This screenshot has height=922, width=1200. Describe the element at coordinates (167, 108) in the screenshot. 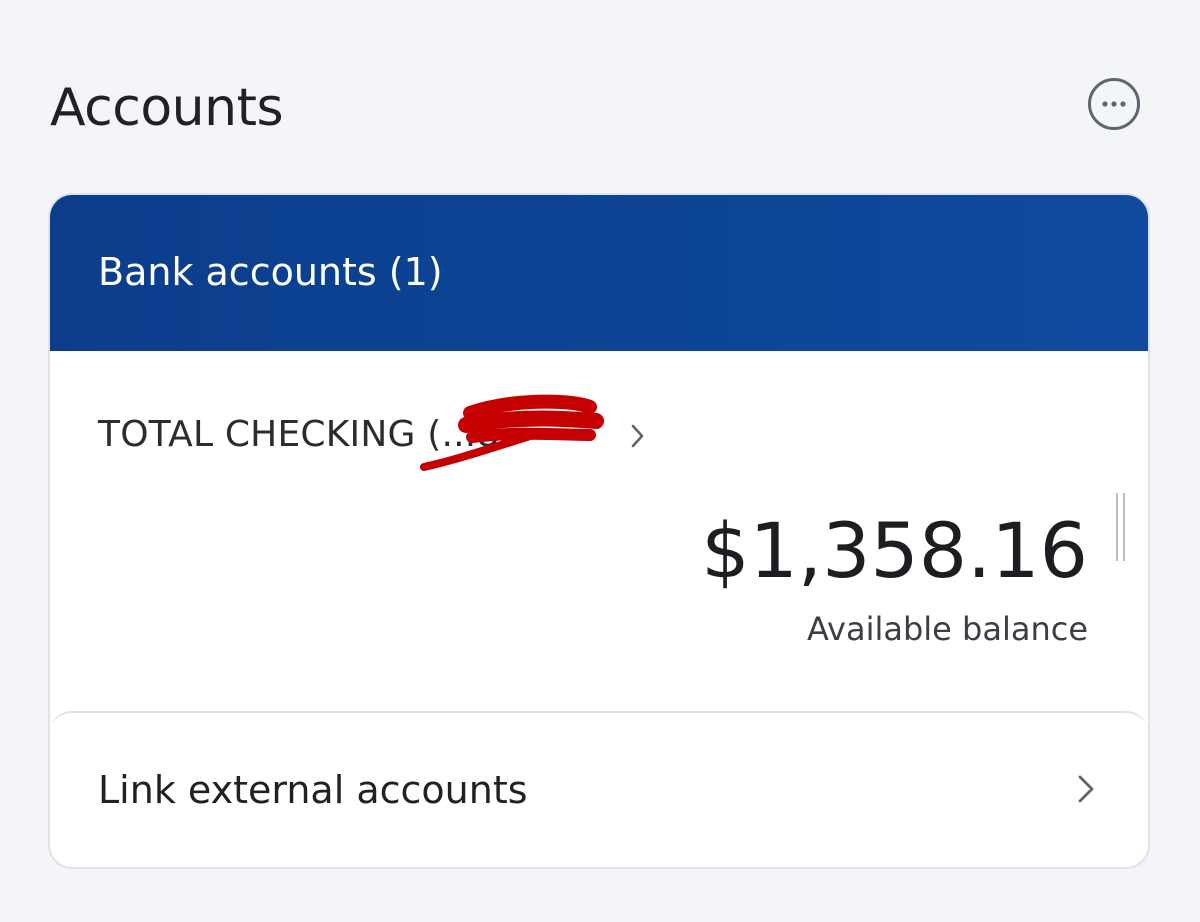

I see `page-title: Accounts` at that location.